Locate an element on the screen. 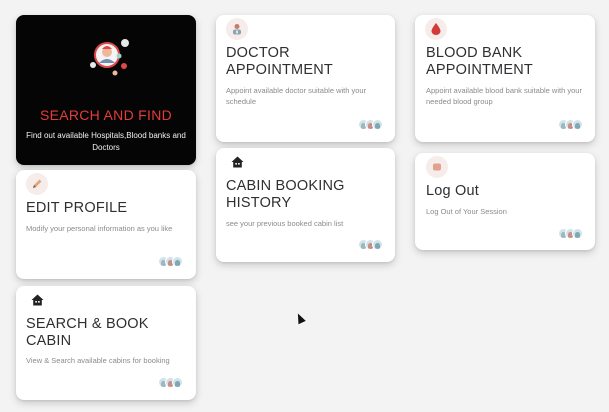  search-book-cabin-title: SEARCH & BOOK CABIN is located at coordinates (87, 332).